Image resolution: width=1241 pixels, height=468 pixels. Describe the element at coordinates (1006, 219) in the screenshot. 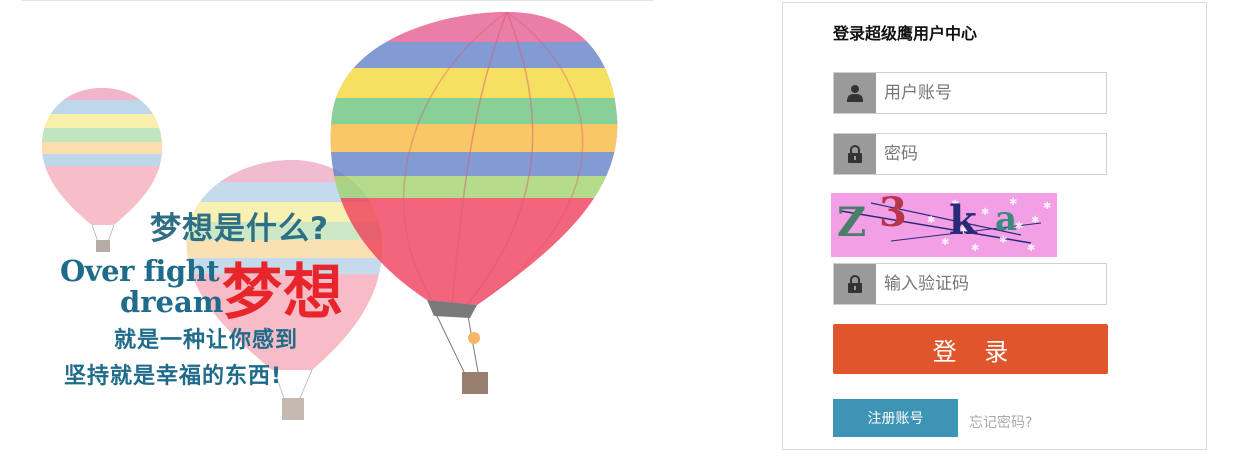

I see `captcha-char: a` at that location.